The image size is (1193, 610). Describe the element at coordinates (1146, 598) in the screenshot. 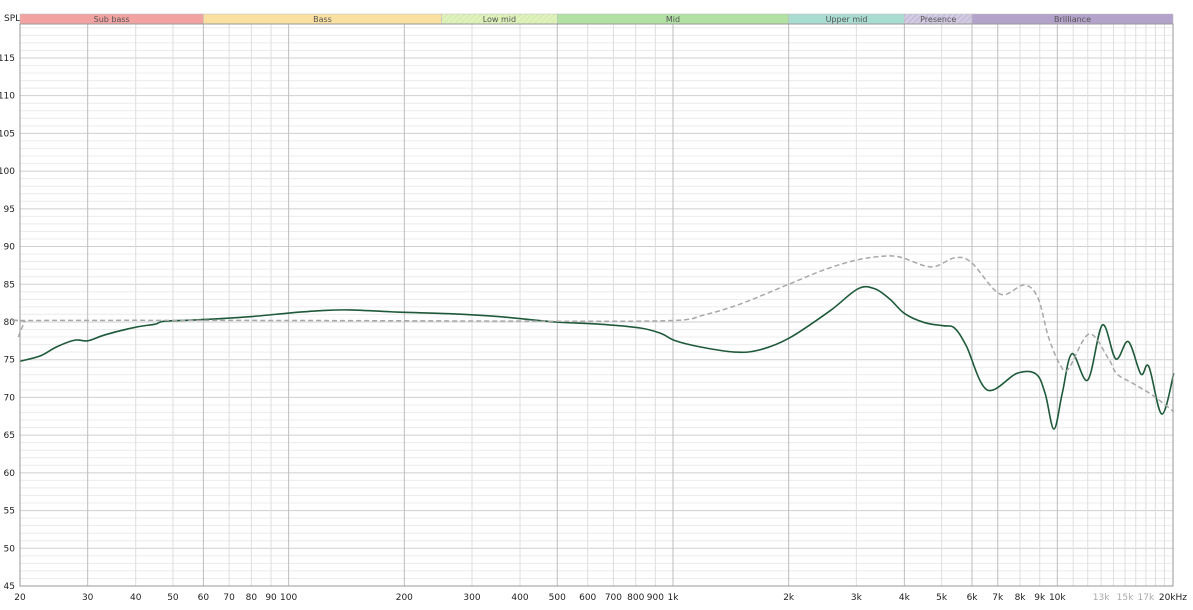

I see `x-tick-label: 17k` at that location.